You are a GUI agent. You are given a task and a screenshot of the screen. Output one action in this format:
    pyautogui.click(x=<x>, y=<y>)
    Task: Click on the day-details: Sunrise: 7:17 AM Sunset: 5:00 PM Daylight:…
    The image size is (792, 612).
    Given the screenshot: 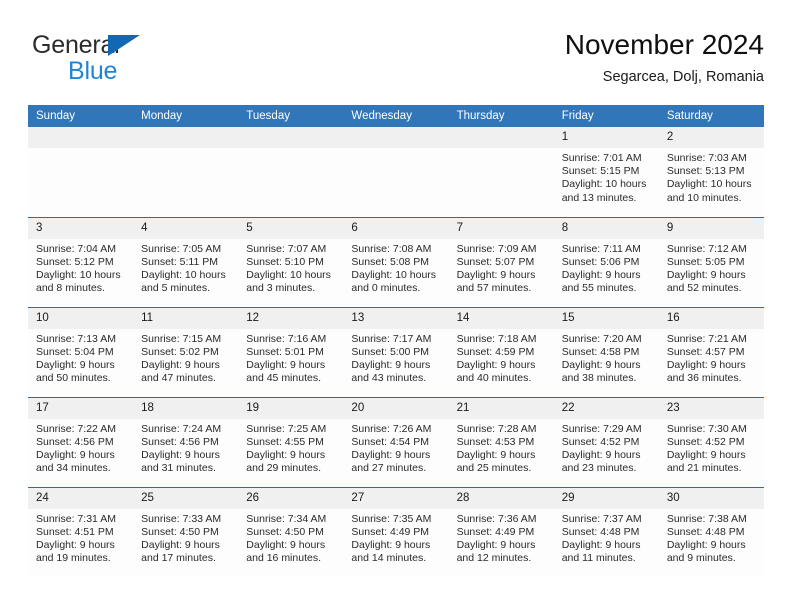 What is the action you would take?
    pyautogui.click(x=395, y=357)
    